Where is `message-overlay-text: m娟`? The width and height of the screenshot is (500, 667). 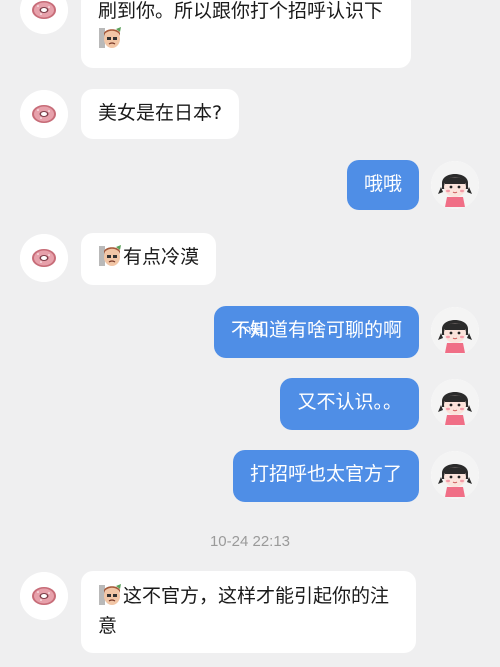 message-overlay-text: m娟 is located at coordinates (251, 330).